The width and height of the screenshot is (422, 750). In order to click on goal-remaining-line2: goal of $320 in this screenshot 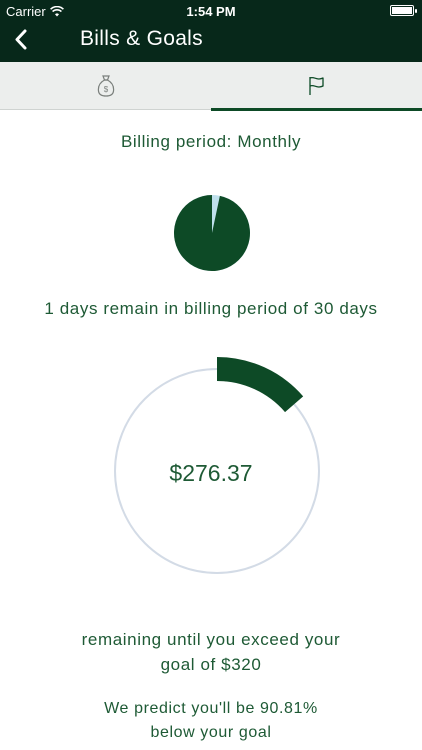, I will do `click(211, 664)`.